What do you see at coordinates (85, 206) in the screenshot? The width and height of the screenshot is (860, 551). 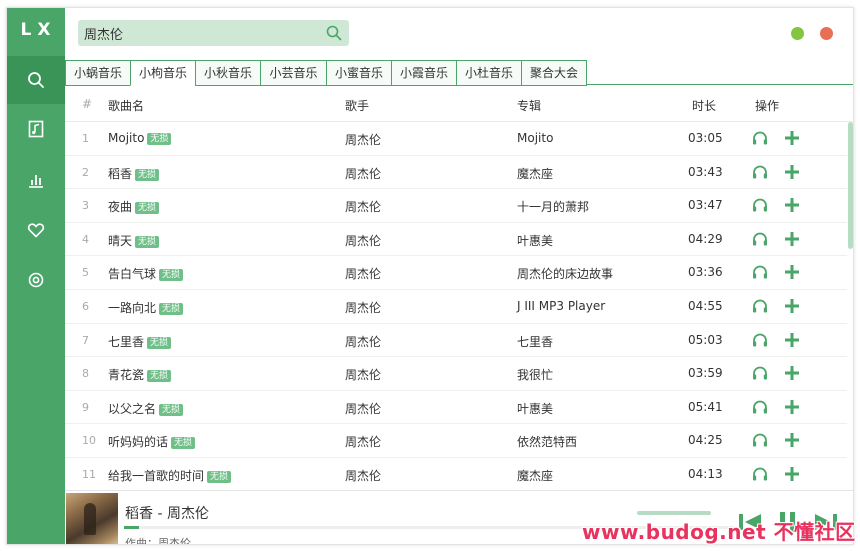 I see `row-number: 3` at bounding box center [85, 206].